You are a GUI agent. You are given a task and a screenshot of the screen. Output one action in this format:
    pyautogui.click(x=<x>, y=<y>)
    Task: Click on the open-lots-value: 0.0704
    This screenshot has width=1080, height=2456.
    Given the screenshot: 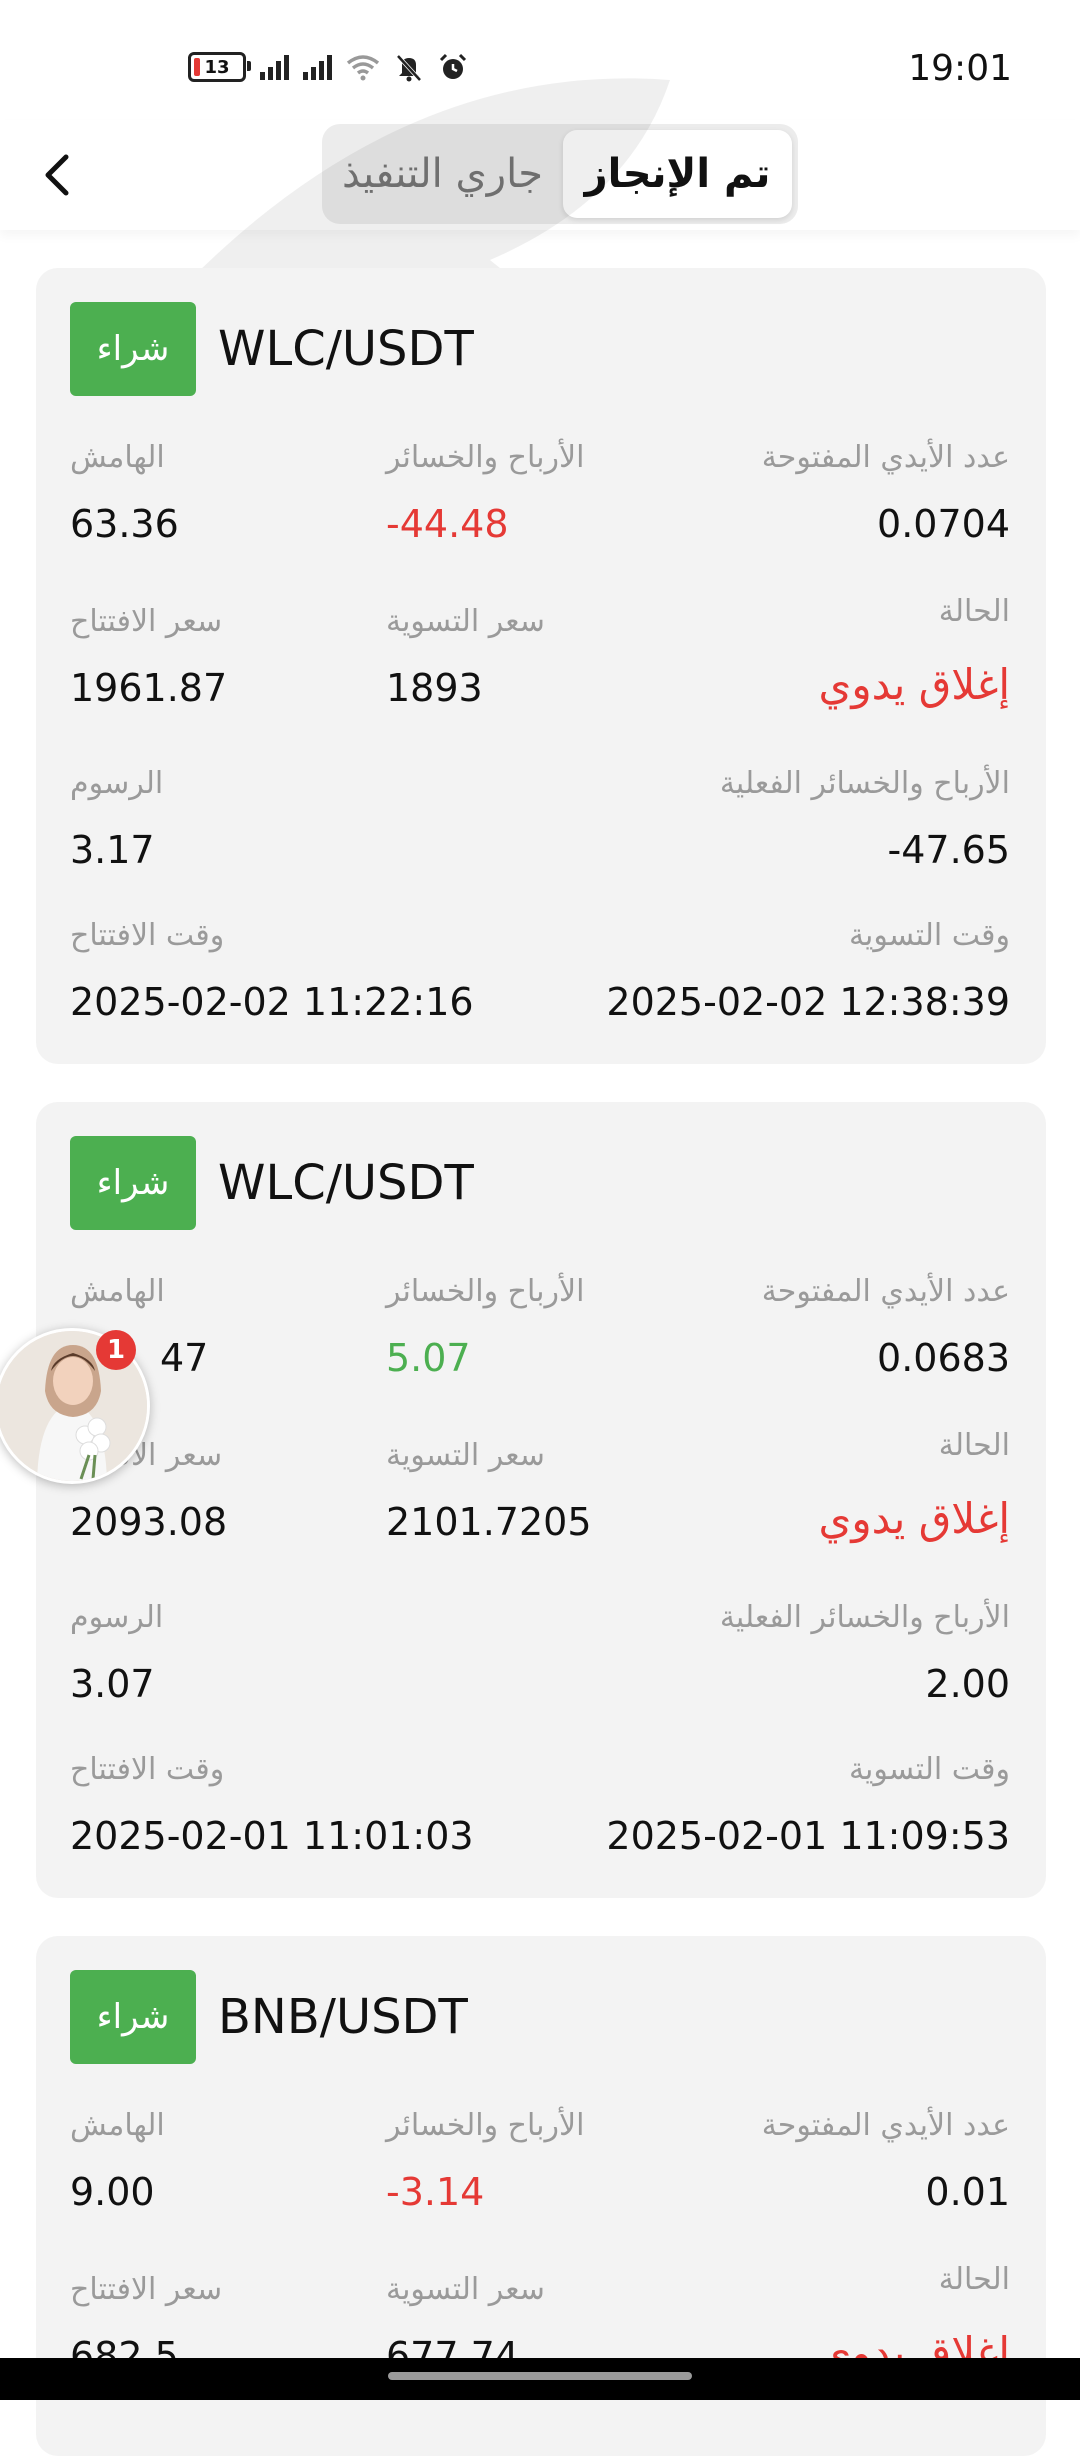 What is the action you would take?
    pyautogui.click(x=943, y=524)
    